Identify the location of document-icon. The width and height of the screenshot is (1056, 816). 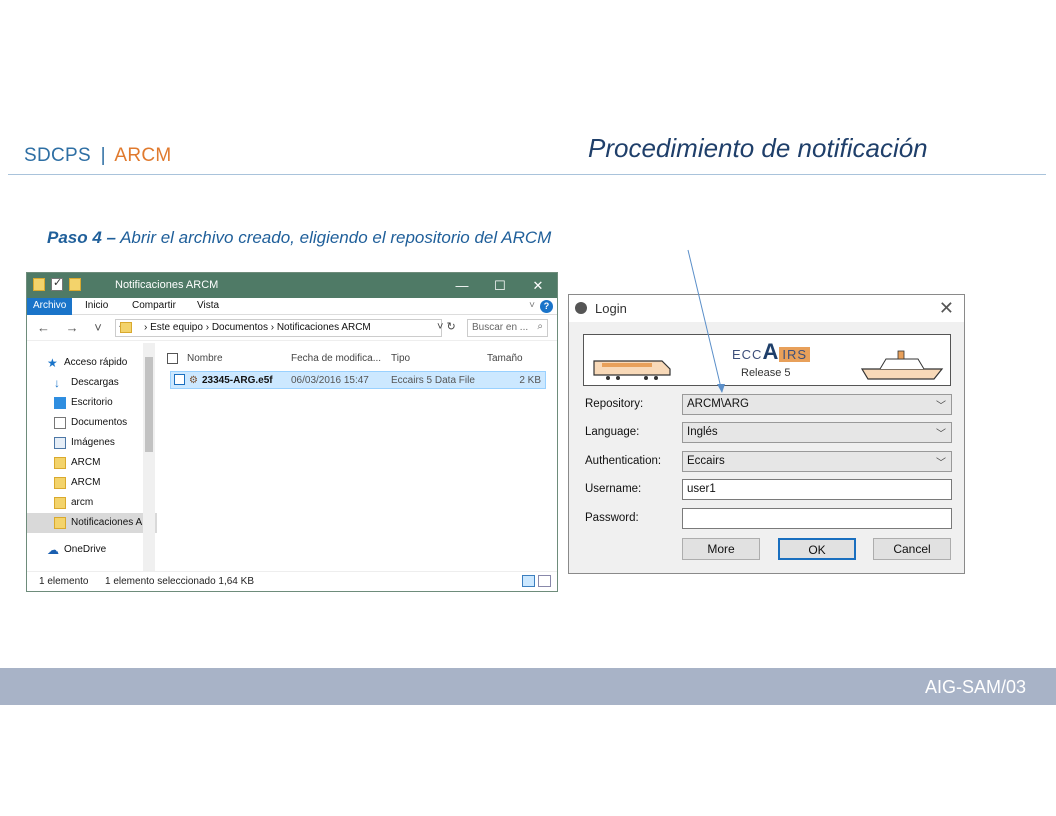
(60, 423).